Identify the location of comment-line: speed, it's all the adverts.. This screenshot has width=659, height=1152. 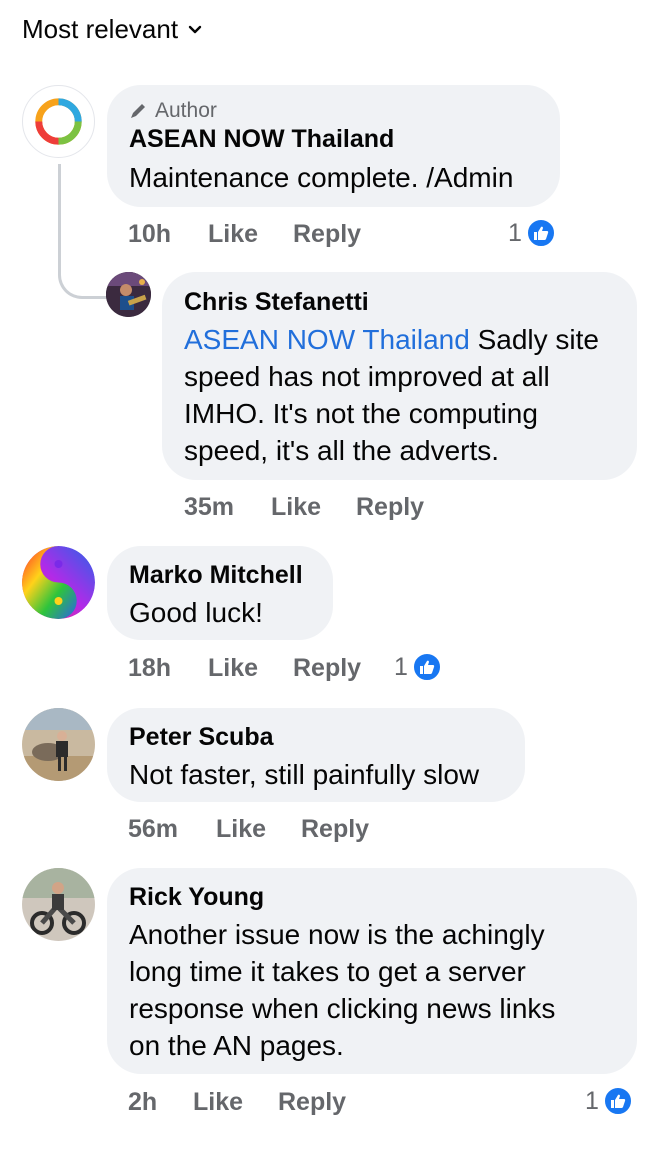
(342, 450).